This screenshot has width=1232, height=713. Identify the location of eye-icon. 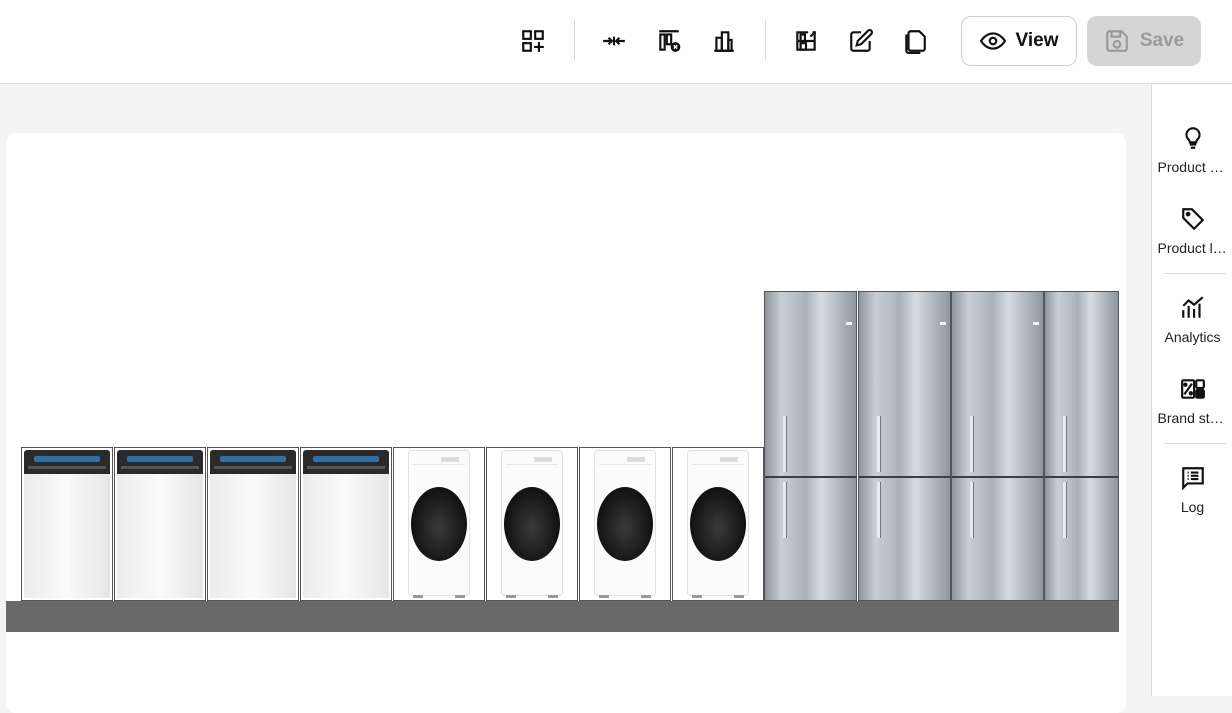
(992, 41).